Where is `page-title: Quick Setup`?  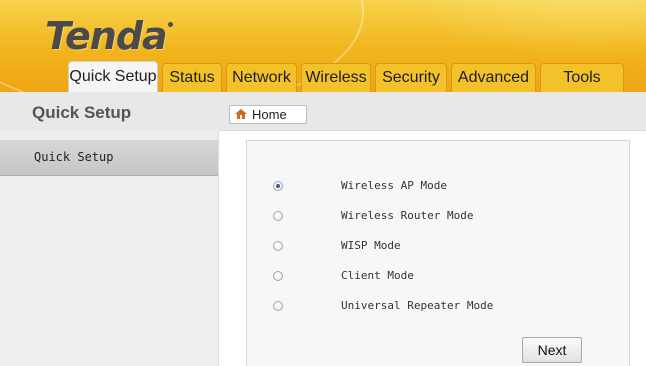
page-title: Quick Setup is located at coordinates (82, 112).